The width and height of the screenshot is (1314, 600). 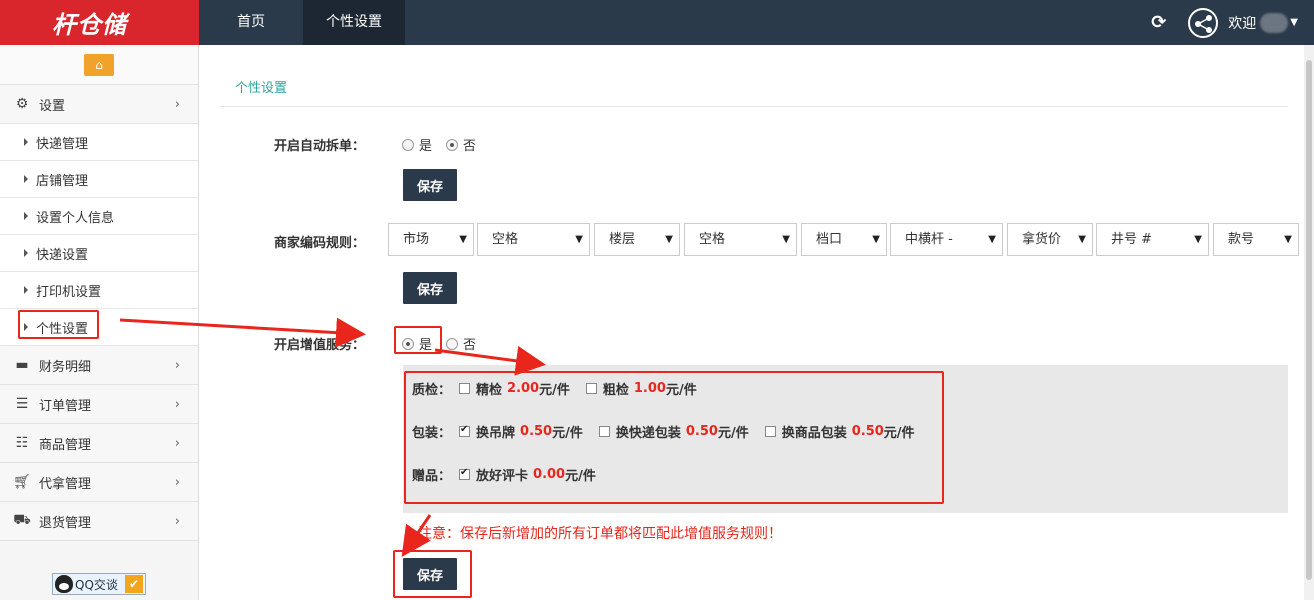 What do you see at coordinates (1309, 320) in the screenshot?
I see `scrollbar-thumb` at bounding box center [1309, 320].